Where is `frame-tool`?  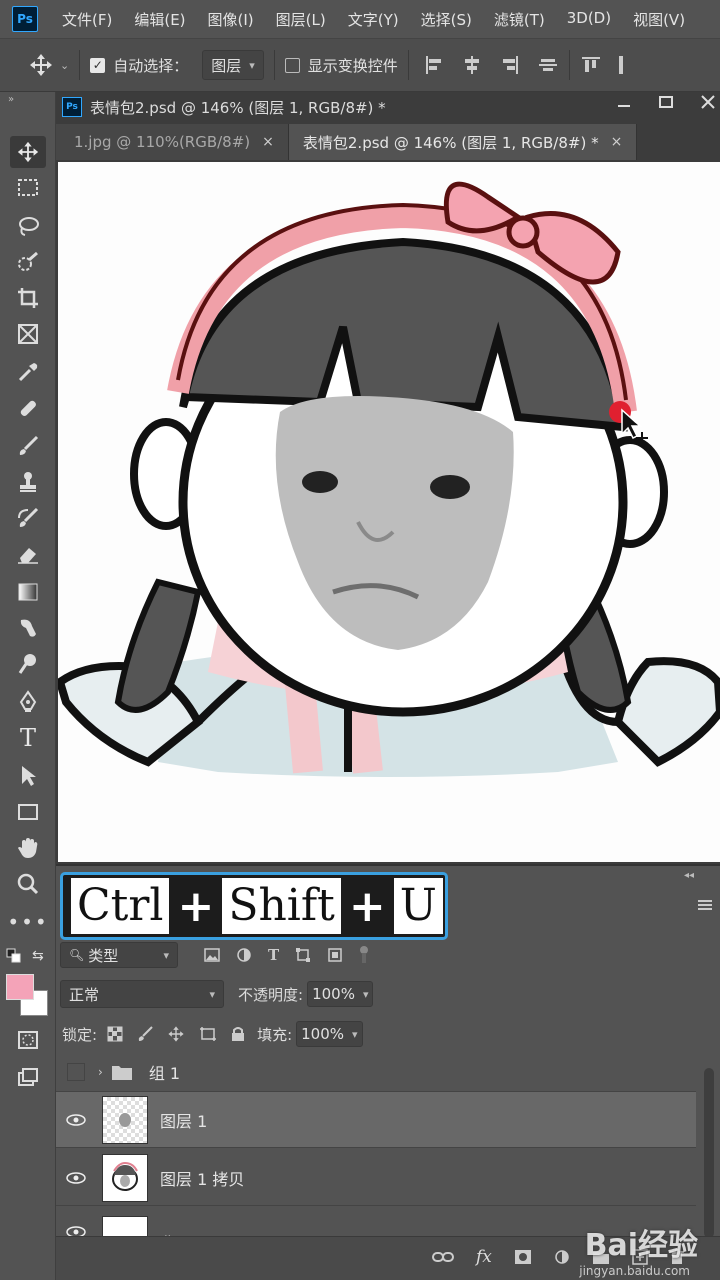
frame-tool is located at coordinates (28, 334).